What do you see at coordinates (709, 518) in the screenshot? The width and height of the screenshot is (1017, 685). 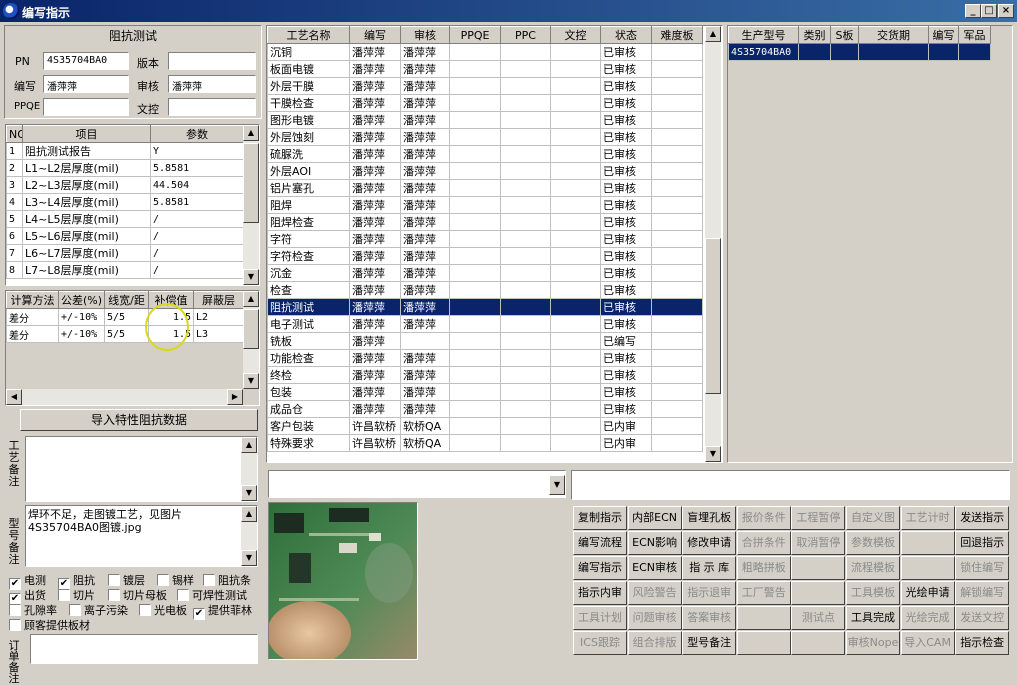 I see `action-button: 盲埋孔板` at bounding box center [709, 518].